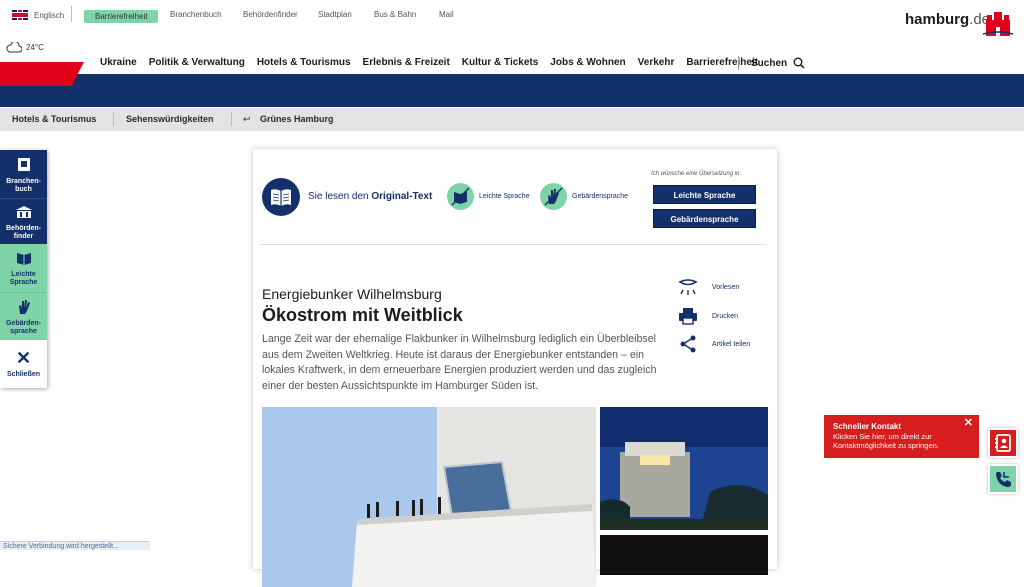 This screenshot has height=587, width=1024. Describe the element at coordinates (512, 90) in the screenshot. I see `hero-band` at that location.